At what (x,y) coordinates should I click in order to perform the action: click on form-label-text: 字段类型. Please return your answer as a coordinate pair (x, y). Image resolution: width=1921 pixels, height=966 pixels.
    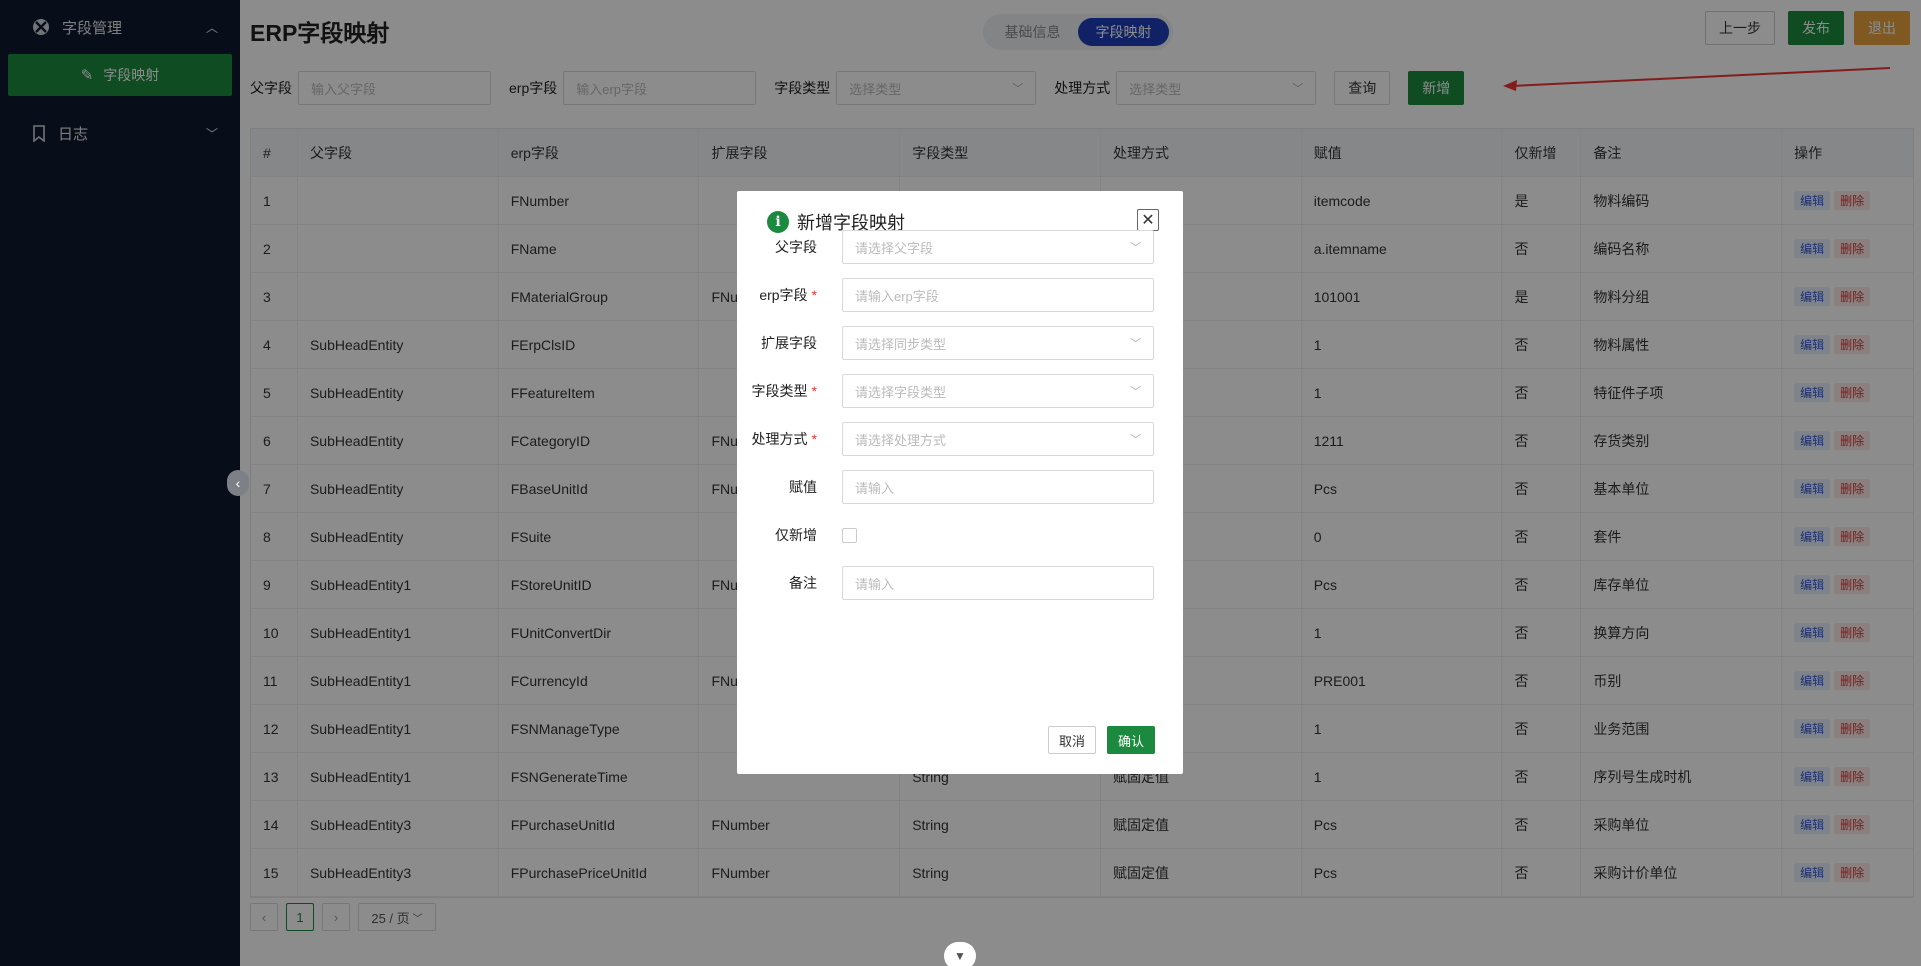
    Looking at the image, I should click on (779, 391).